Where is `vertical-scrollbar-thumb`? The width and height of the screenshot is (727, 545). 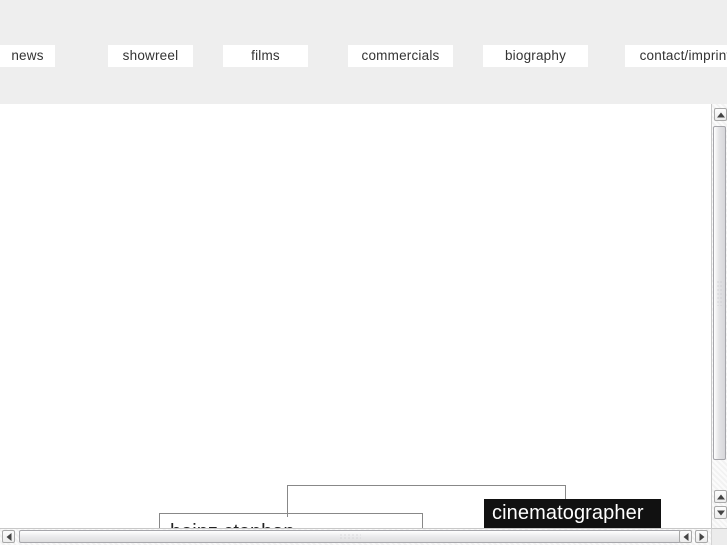 vertical-scrollbar-thumb is located at coordinates (719, 293).